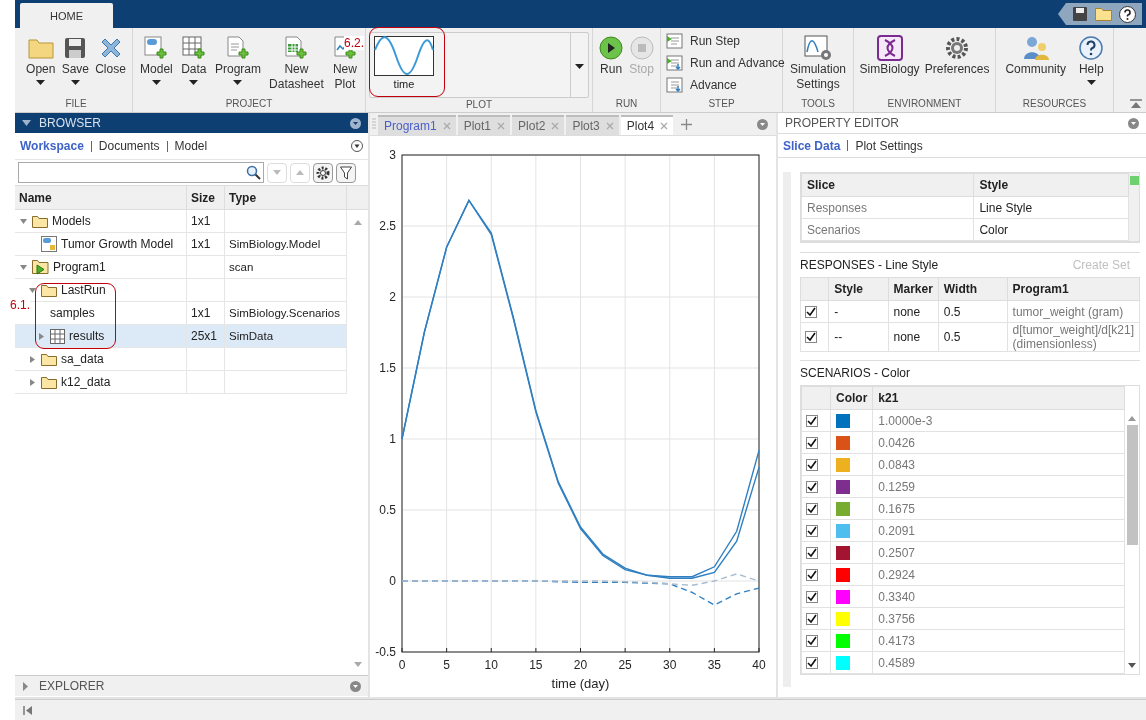  I want to click on table-cell: 0.2507, so click(998, 552).